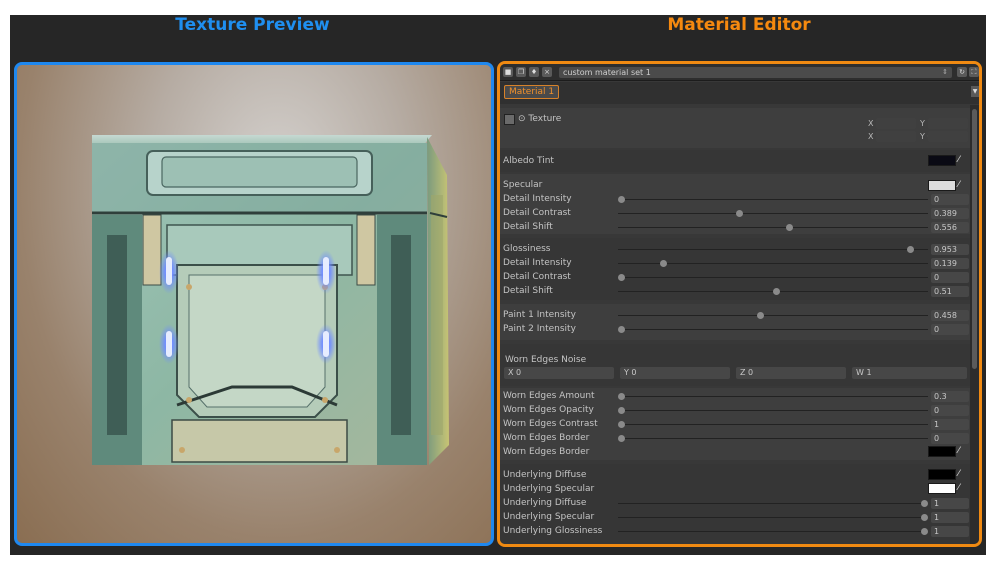 The width and height of the screenshot is (996, 565). Describe the element at coordinates (546, 360) in the screenshot. I see `worn-noise-label: Worn Edges Noise` at that location.